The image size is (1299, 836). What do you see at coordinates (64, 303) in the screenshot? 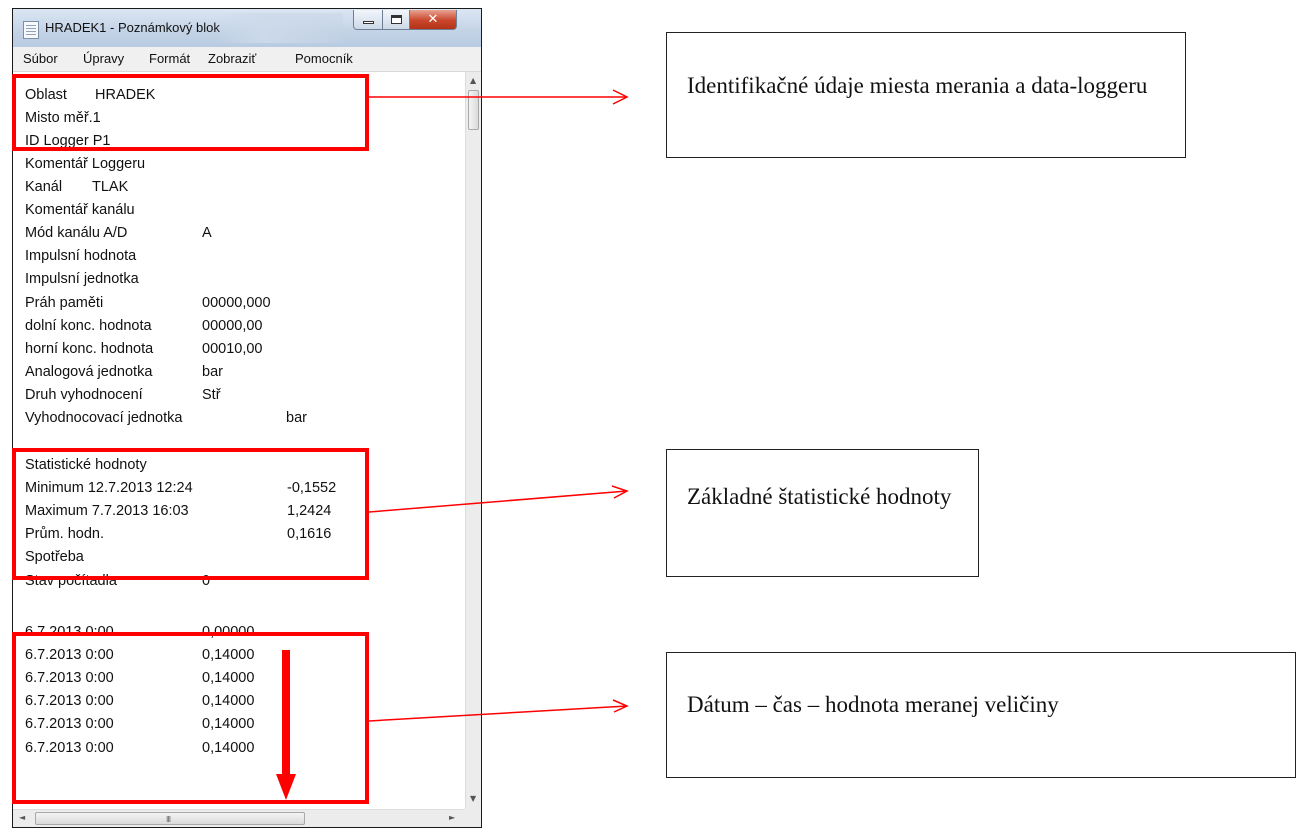
I see `text-line-label: Práh paměti` at bounding box center [64, 303].